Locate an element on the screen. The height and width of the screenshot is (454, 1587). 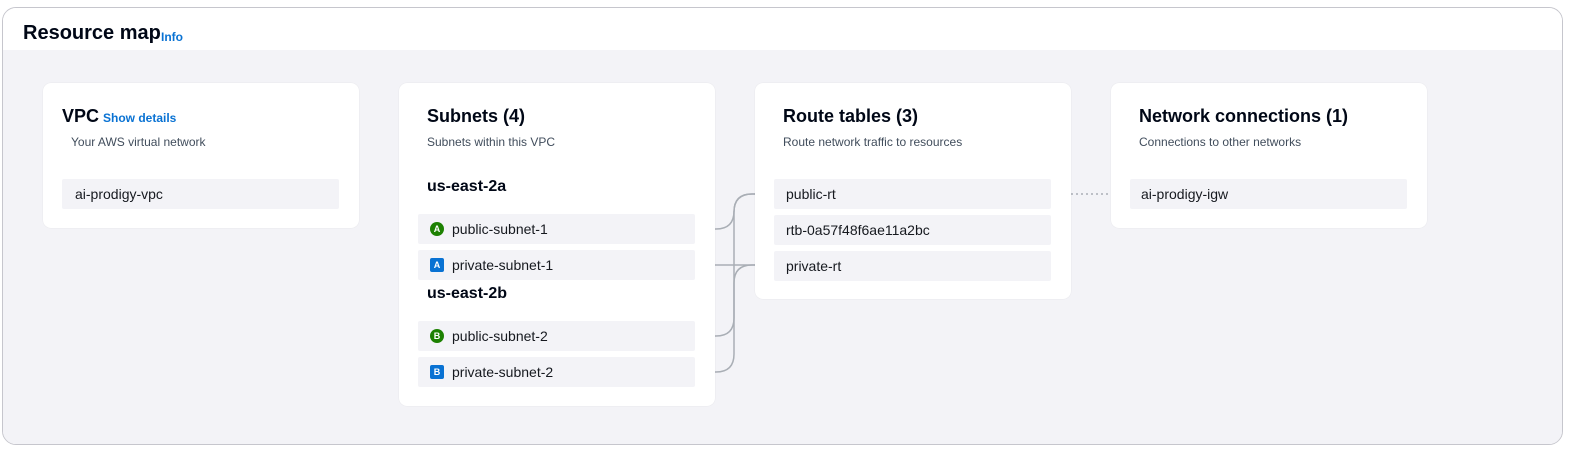
vpc-item: ai-prodigy-vpc is located at coordinates (200, 194).